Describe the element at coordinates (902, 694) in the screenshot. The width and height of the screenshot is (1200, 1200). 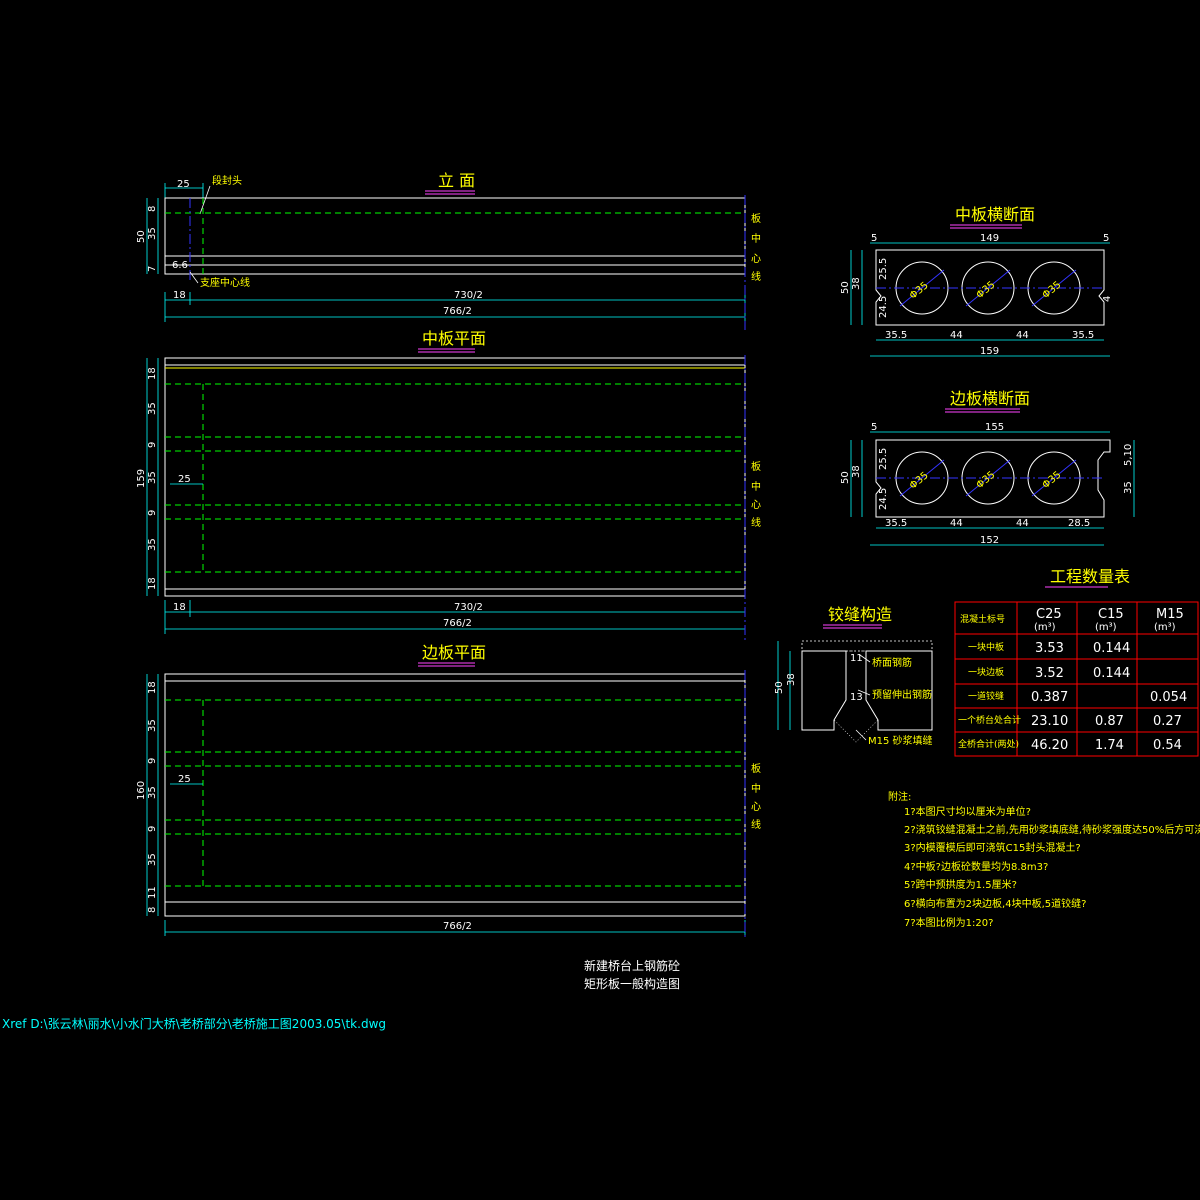
I see `hinge-label-reserved: 预留伸出钢筋` at that location.